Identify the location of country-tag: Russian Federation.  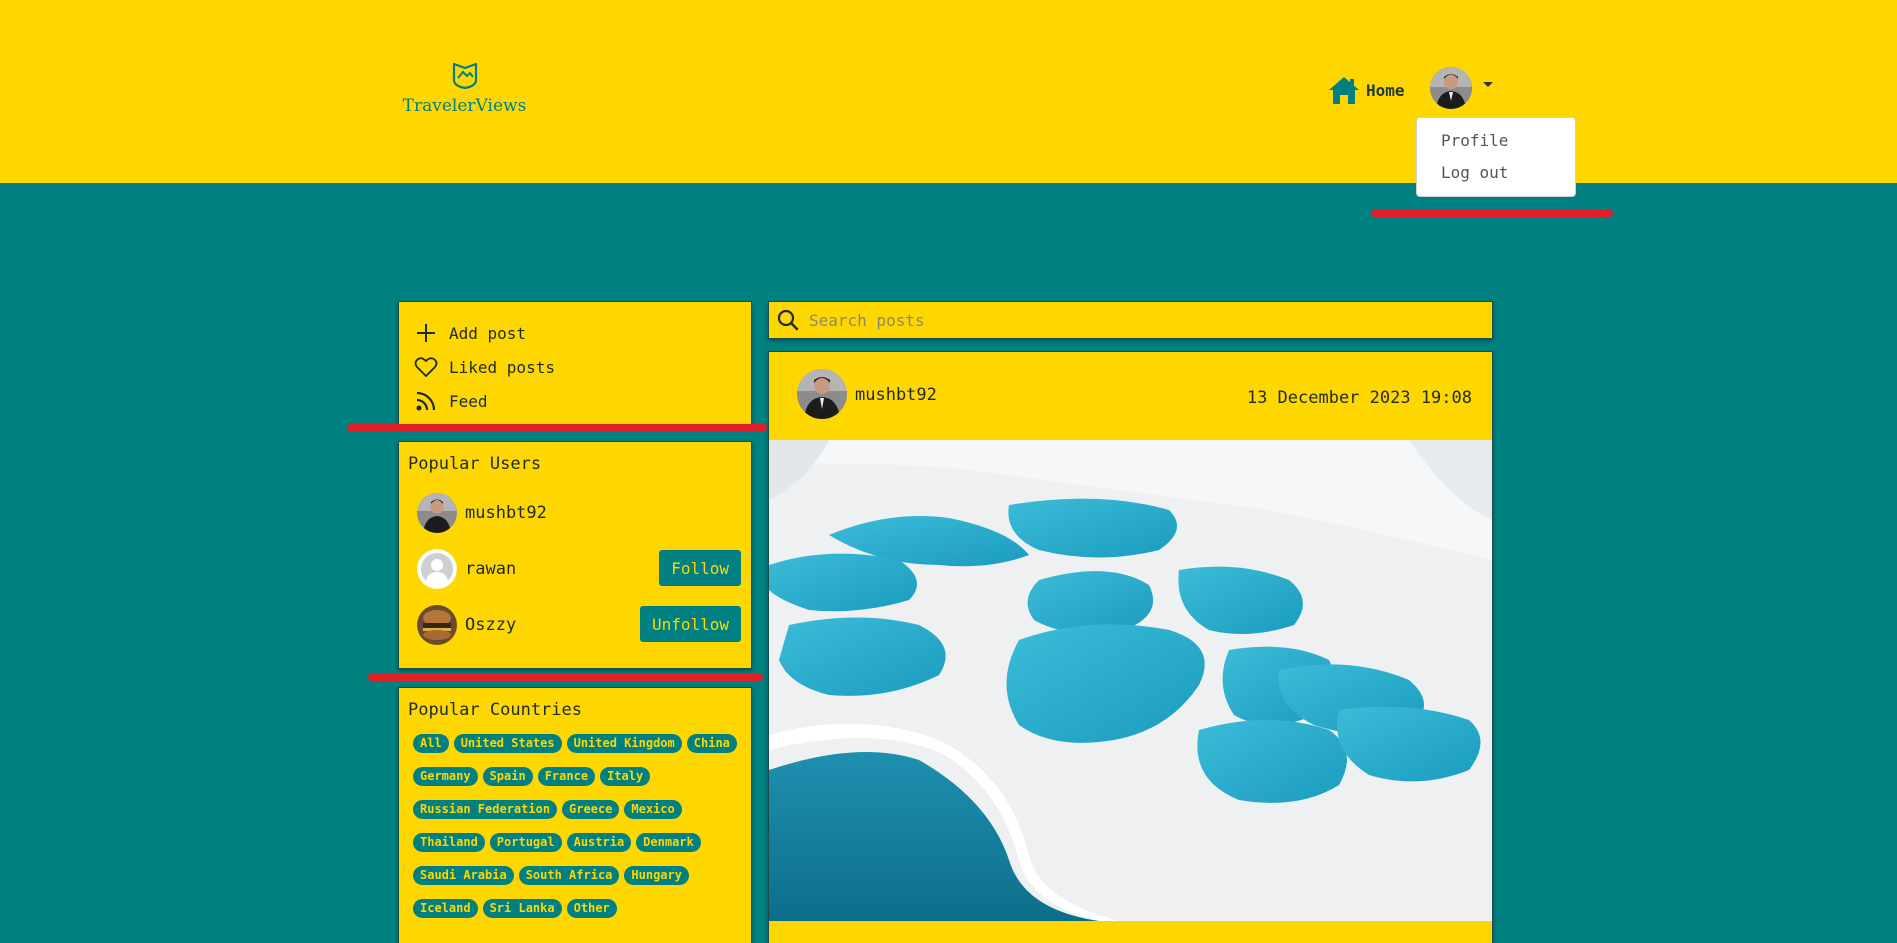
(485, 809).